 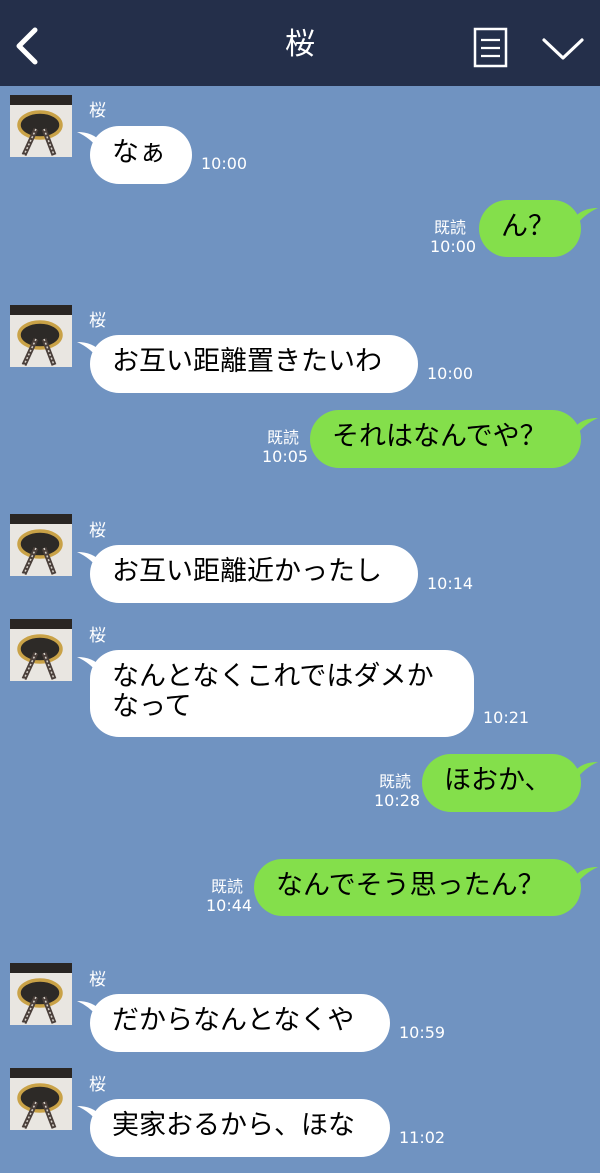 I want to click on back-button, so click(x=30, y=46).